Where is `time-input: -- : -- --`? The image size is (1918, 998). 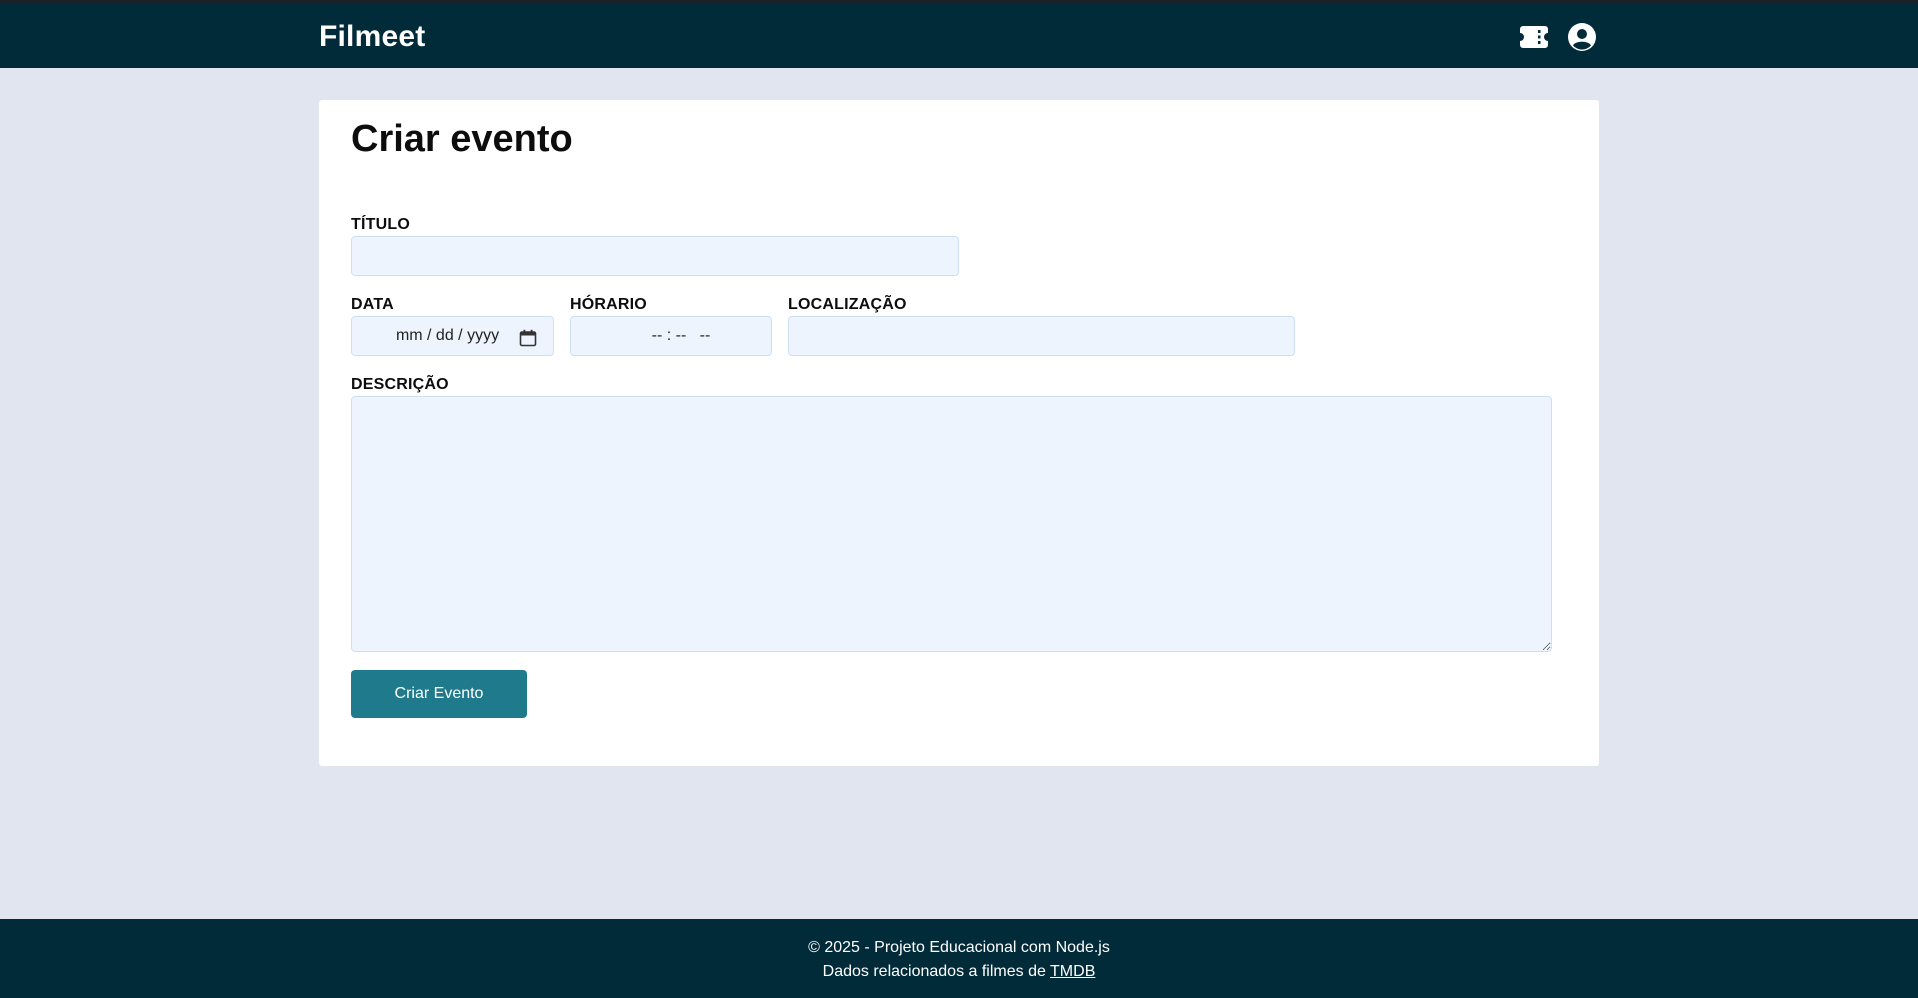 time-input: -- : -- -- is located at coordinates (671, 336).